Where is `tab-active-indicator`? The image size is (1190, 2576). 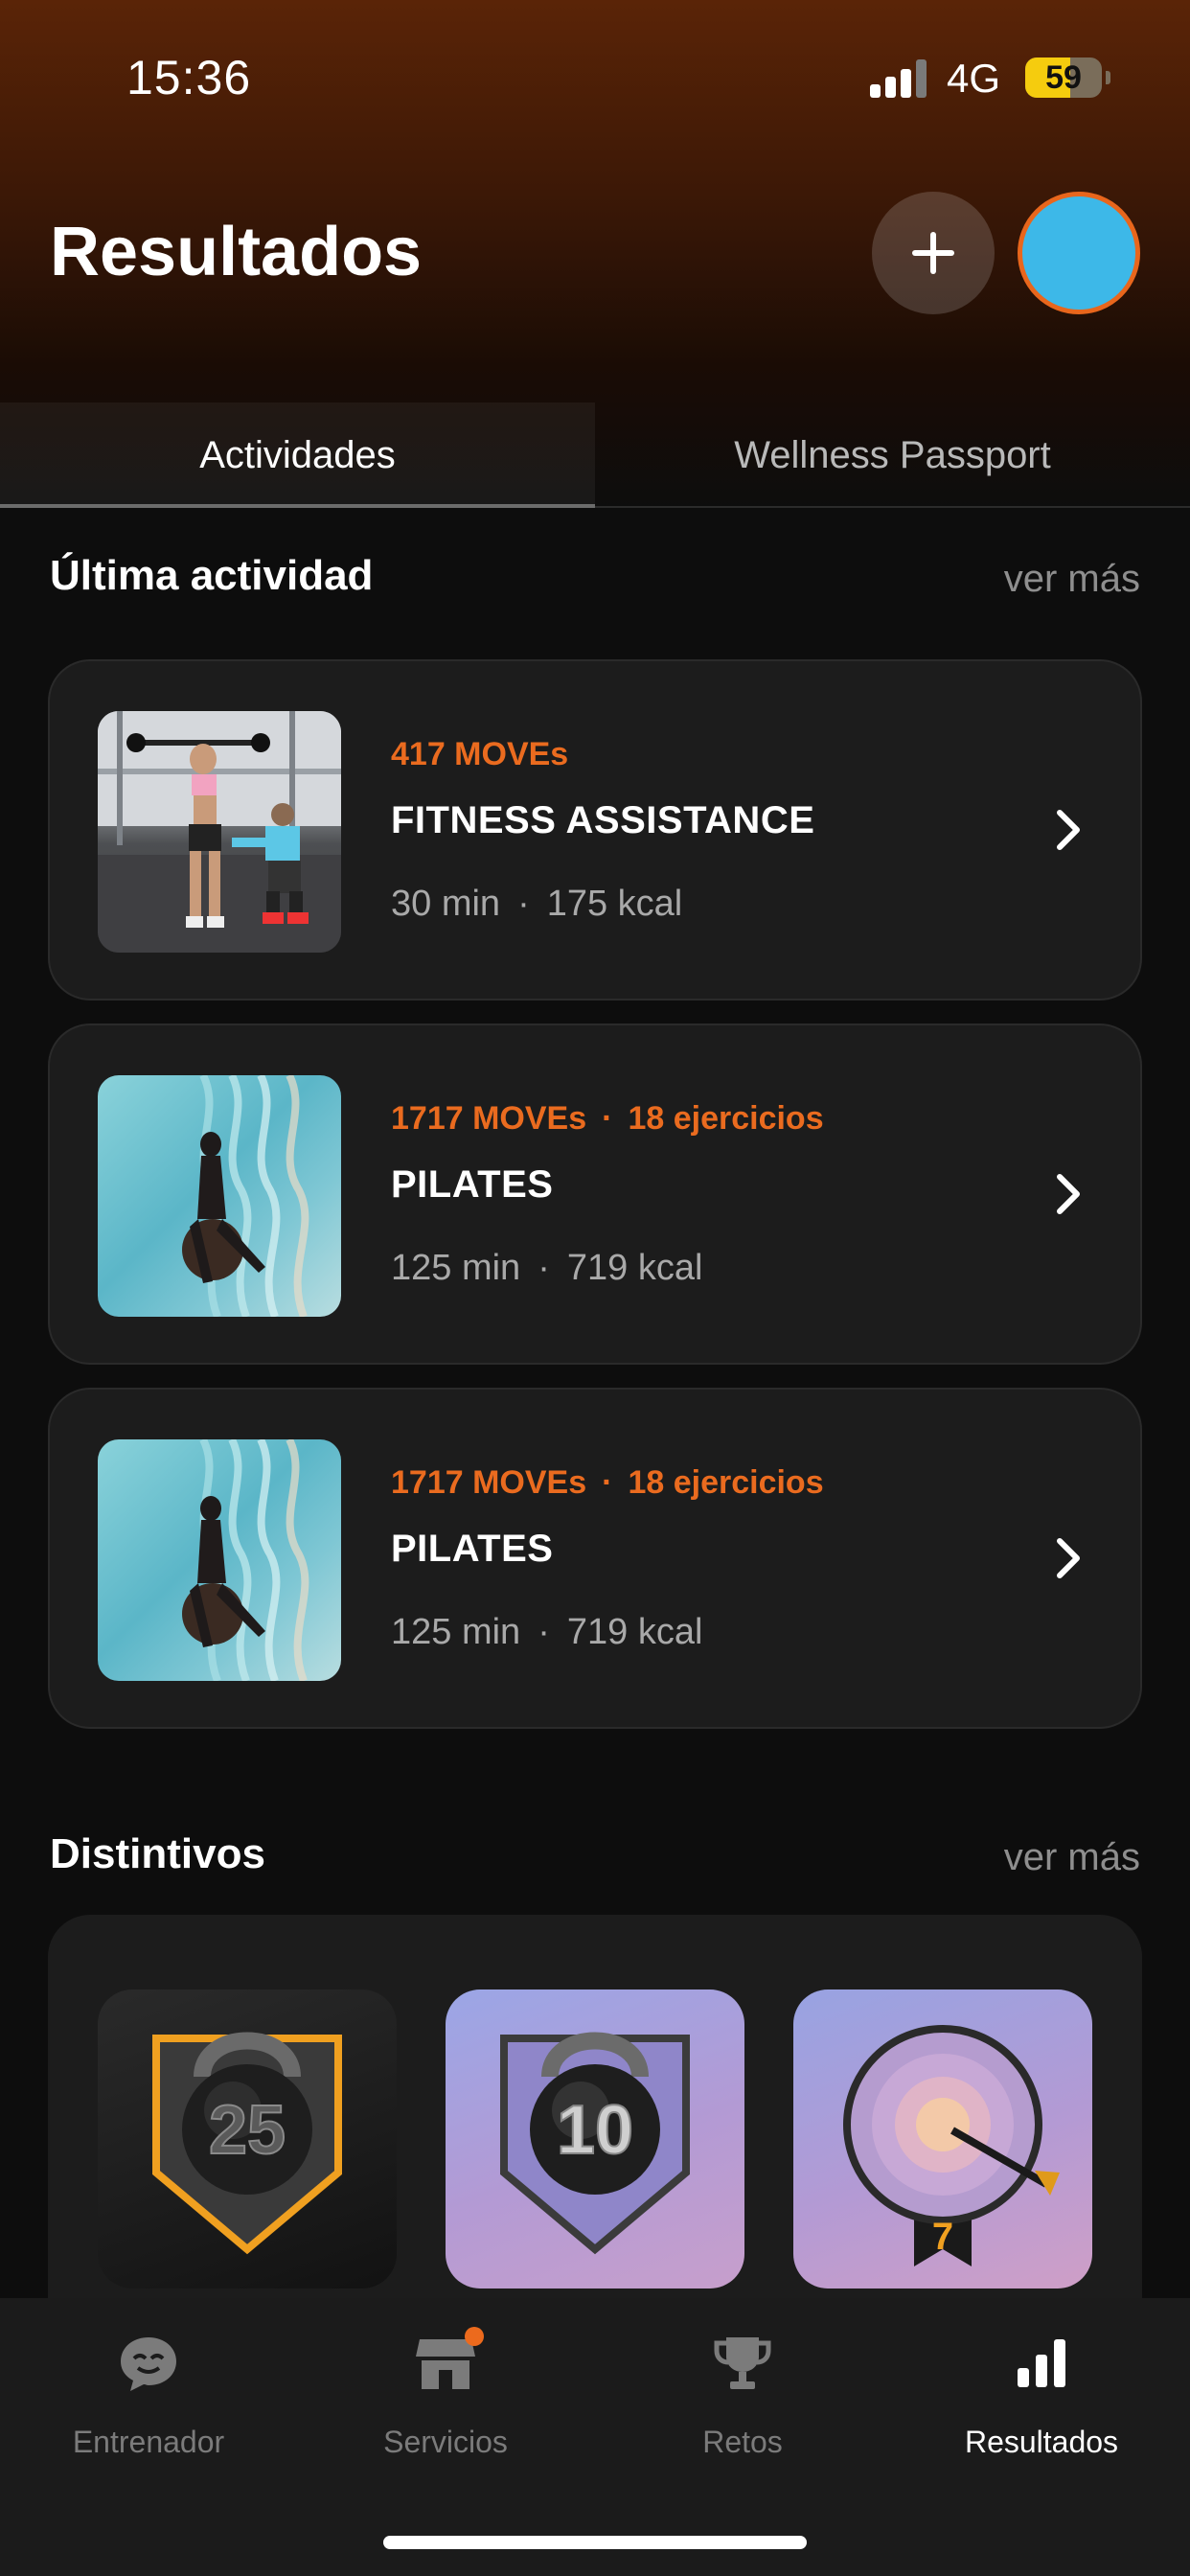
tab-active-indicator is located at coordinates (297, 506).